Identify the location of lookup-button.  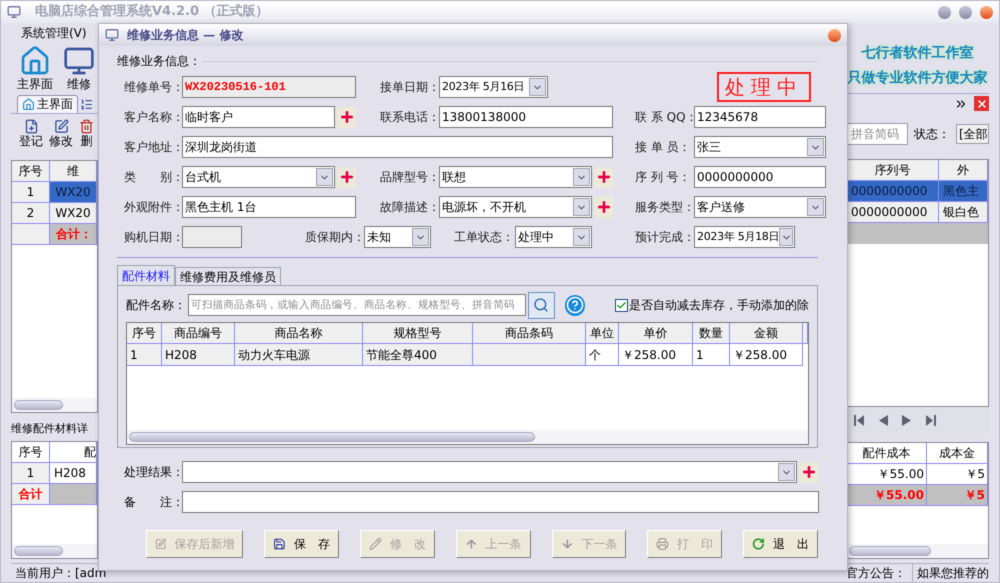
(541, 305).